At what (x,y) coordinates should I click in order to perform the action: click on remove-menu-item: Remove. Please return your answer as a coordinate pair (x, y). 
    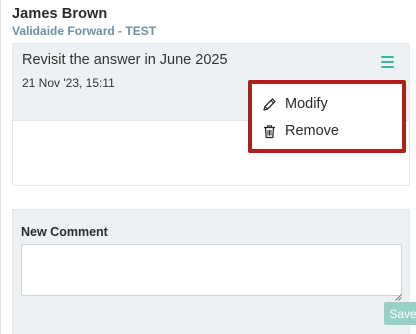
    Looking at the image, I should click on (330, 131).